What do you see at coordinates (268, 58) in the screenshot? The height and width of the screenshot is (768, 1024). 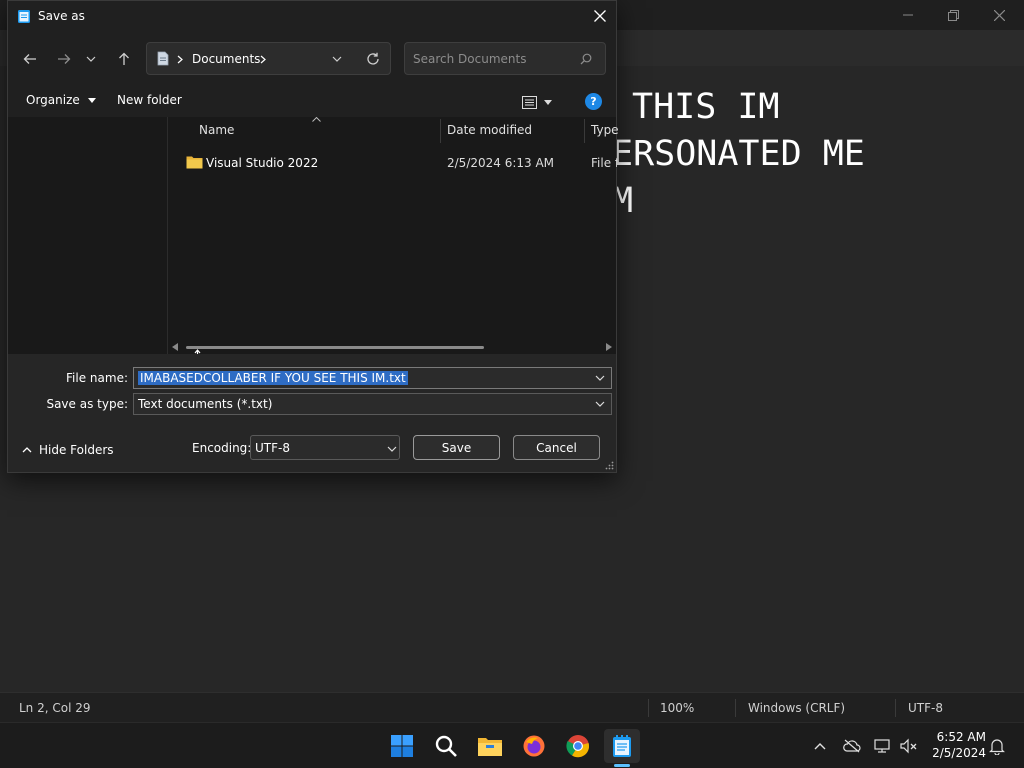 I see `address-bar: Documents` at bounding box center [268, 58].